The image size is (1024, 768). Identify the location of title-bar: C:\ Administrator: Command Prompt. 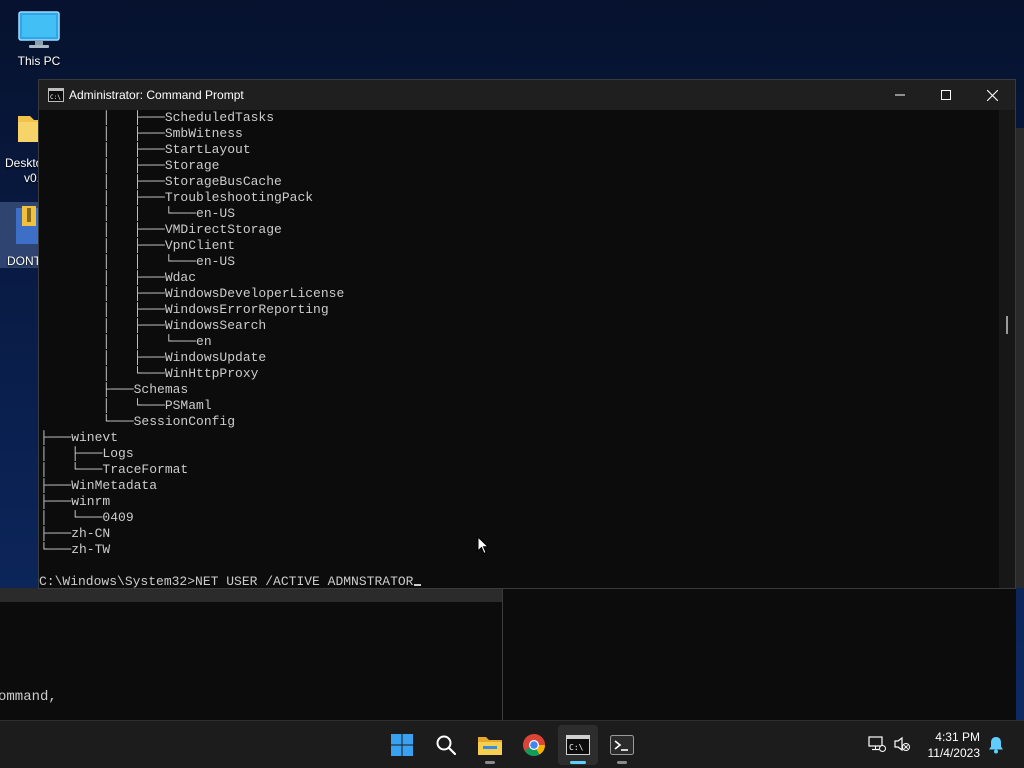
(527, 95).